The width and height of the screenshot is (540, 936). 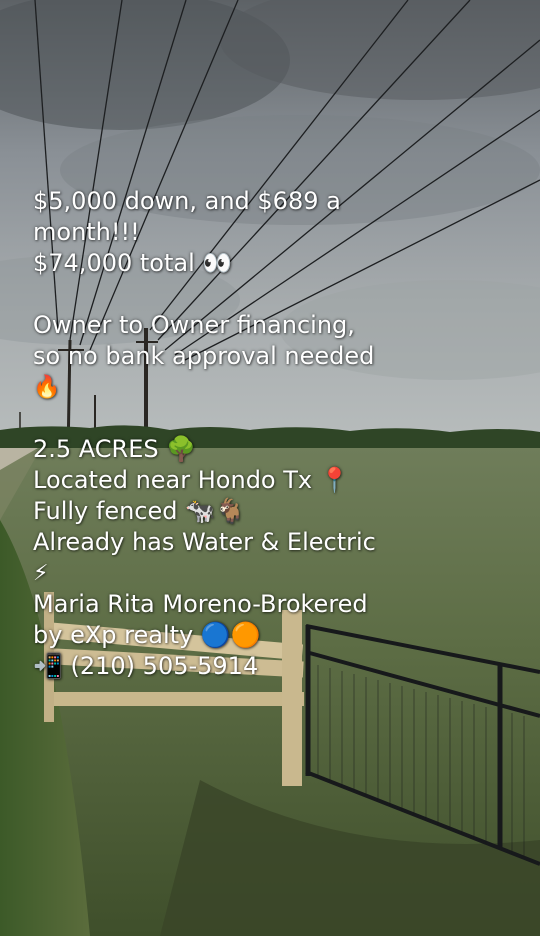 What do you see at coordinates (187, 201) in the screenshot?
I see `caption-price-line: $5,000 down, and $689 a` at bounding box center [187, 201].